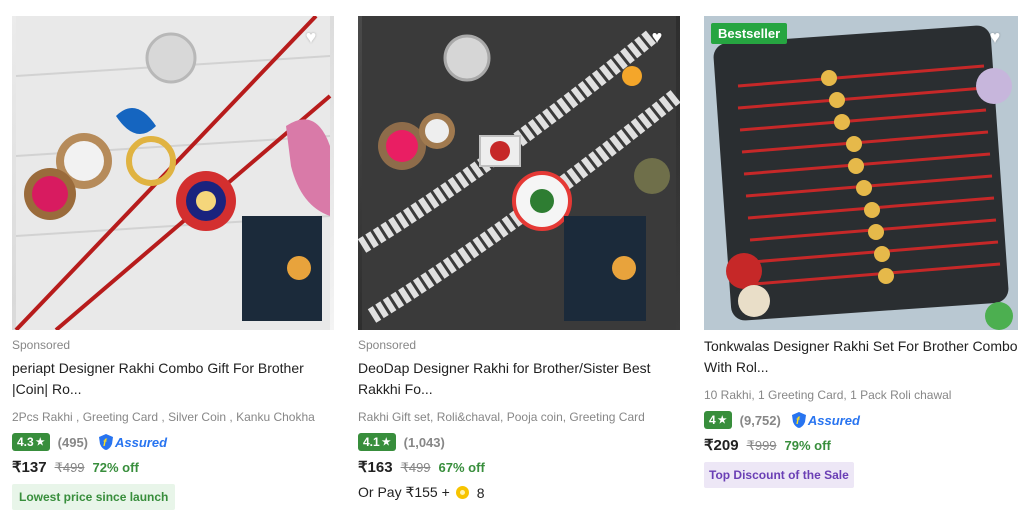  I want to click on discount-percent: 72% off, so click(115, 467).